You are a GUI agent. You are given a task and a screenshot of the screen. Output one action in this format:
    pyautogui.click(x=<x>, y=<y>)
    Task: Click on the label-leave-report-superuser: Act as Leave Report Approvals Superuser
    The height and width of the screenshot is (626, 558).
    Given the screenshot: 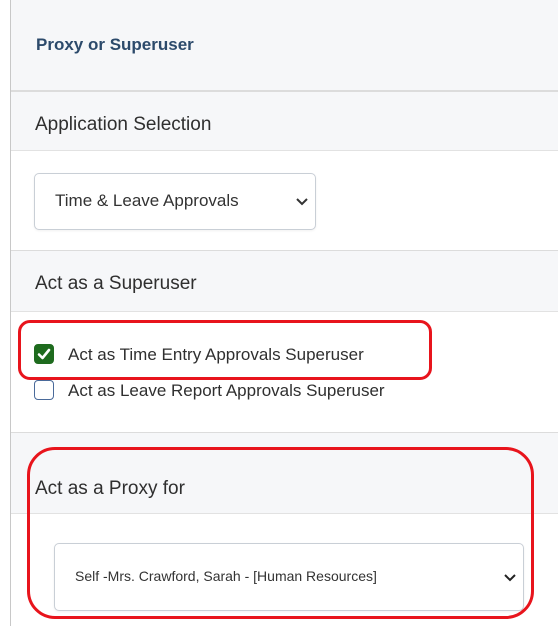 What is the action you would take?
    pyautogui.click(x=226, y=391)
    